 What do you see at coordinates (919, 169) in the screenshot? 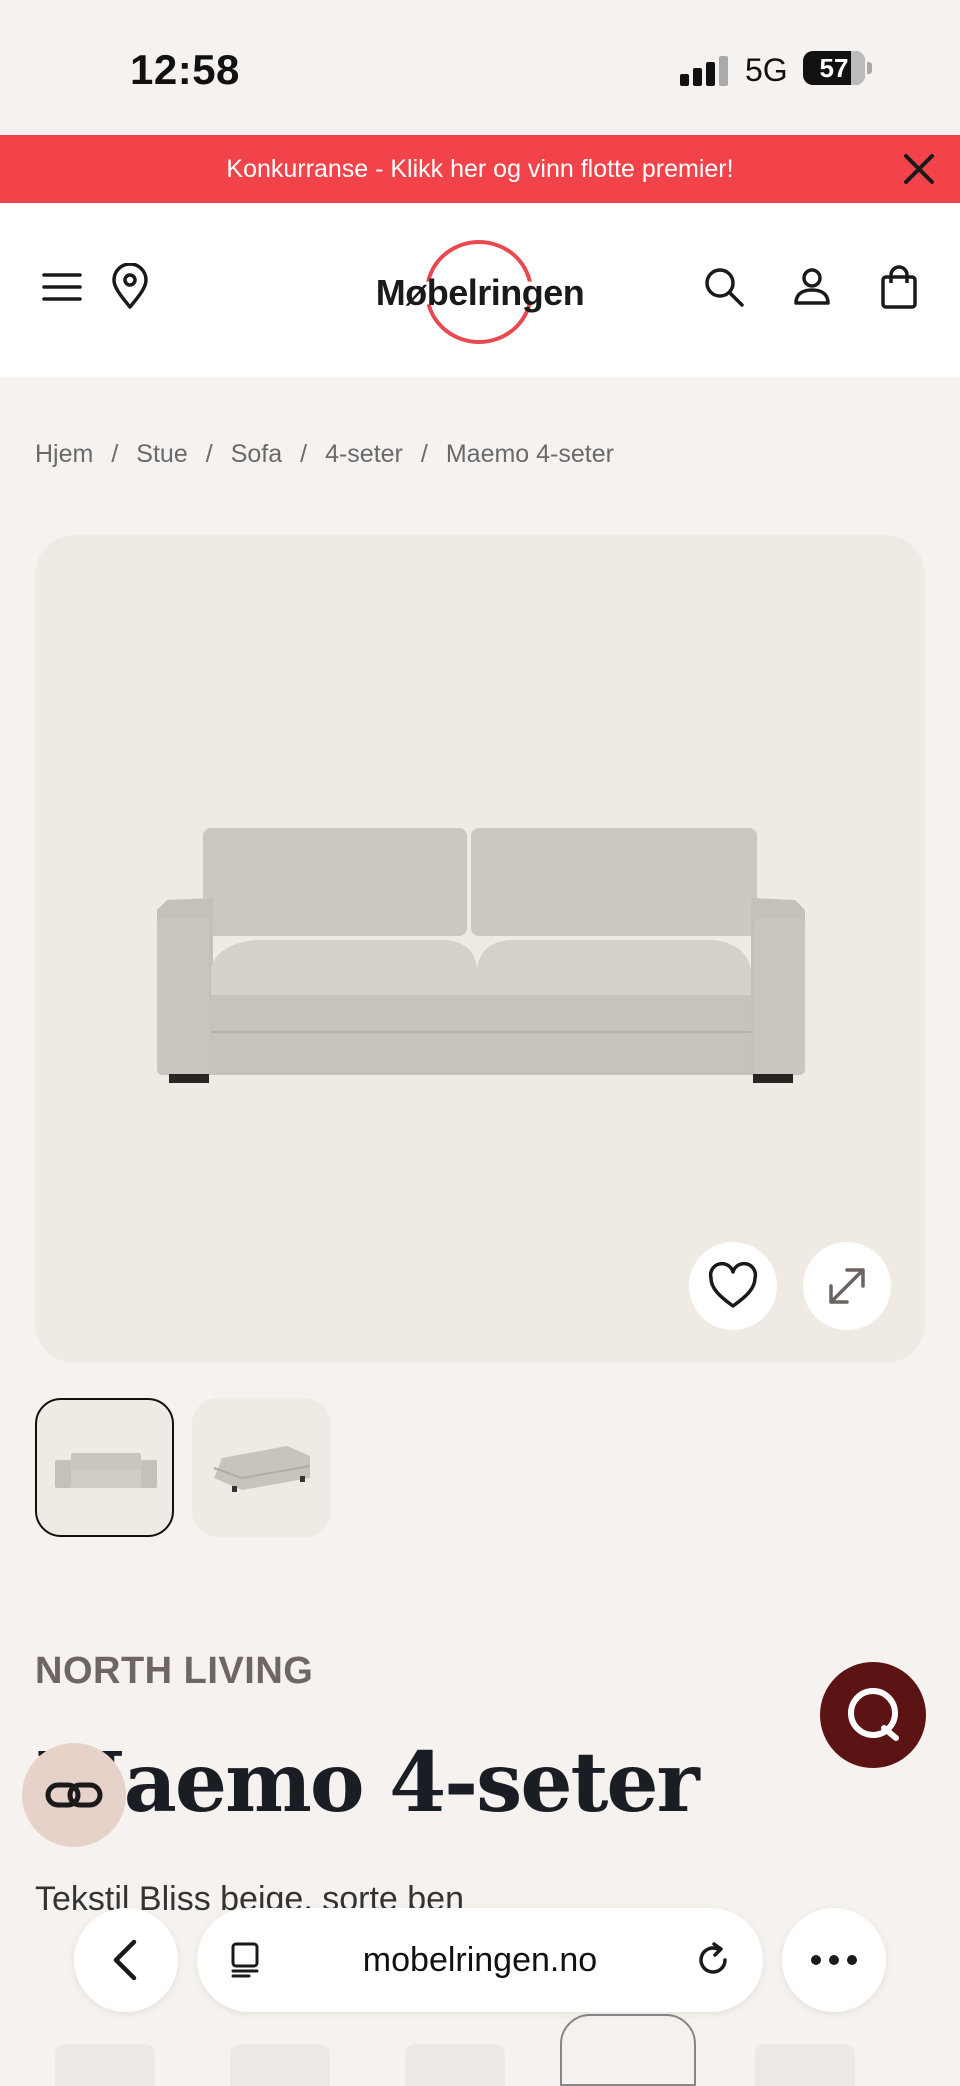
I see `close-icon` at bounding box center [919, 169].